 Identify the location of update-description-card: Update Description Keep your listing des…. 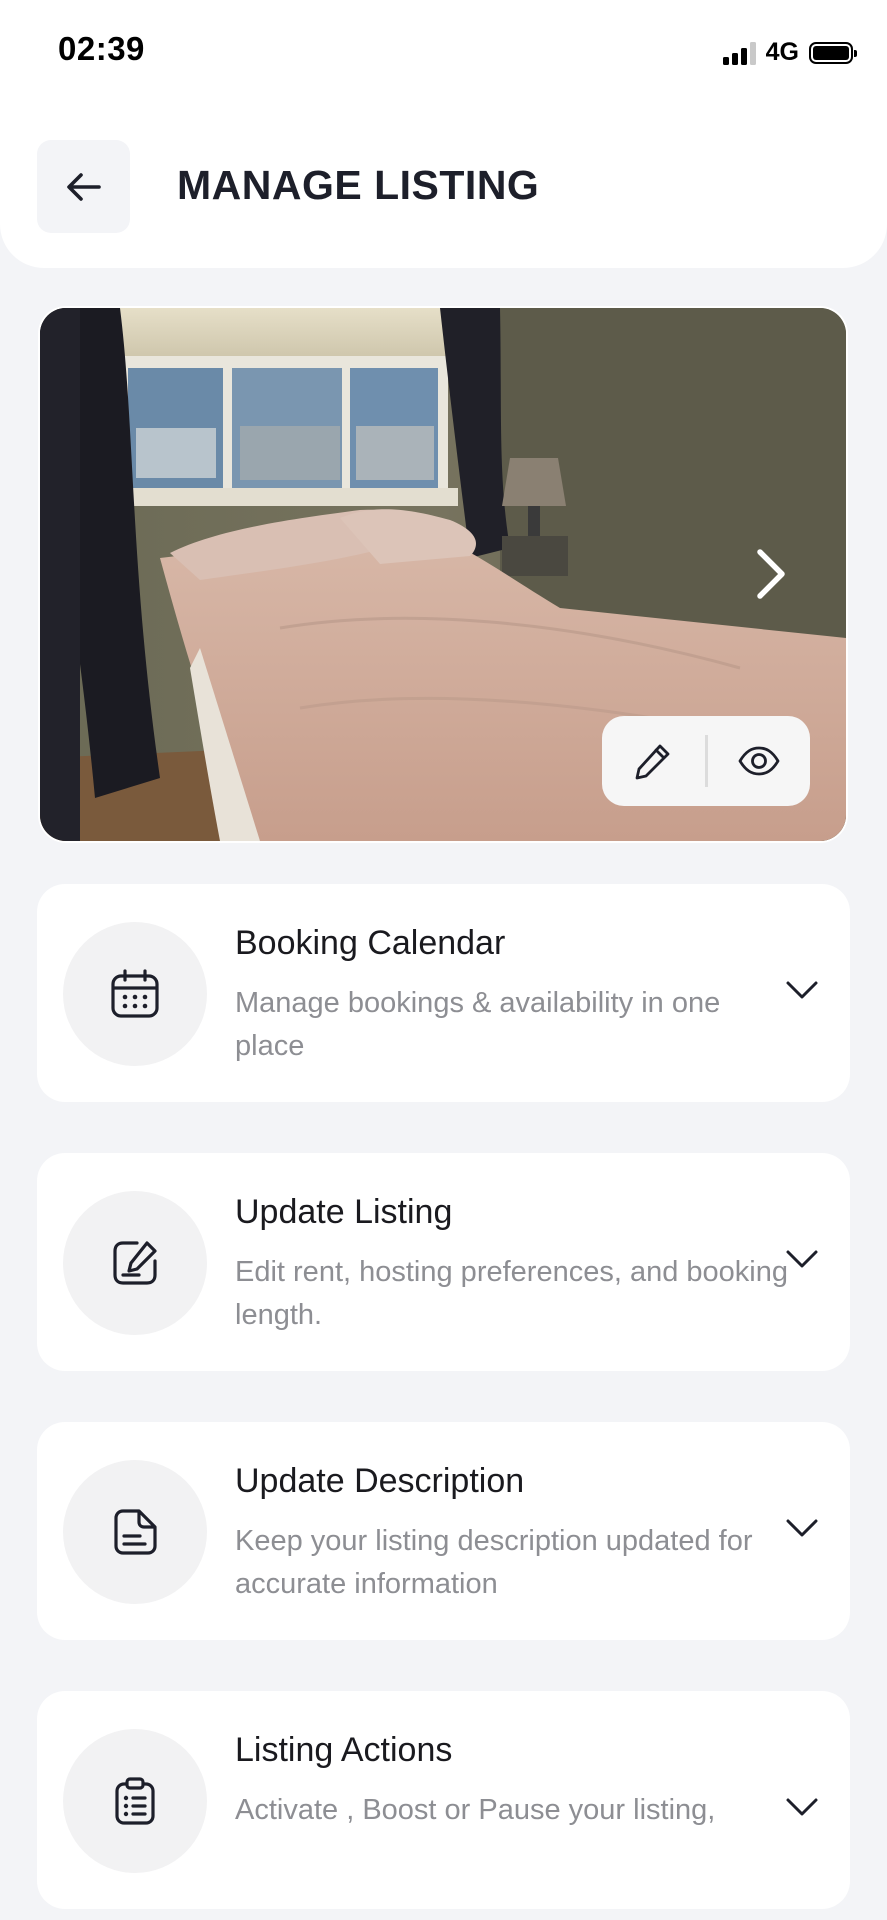
(443, 1531).